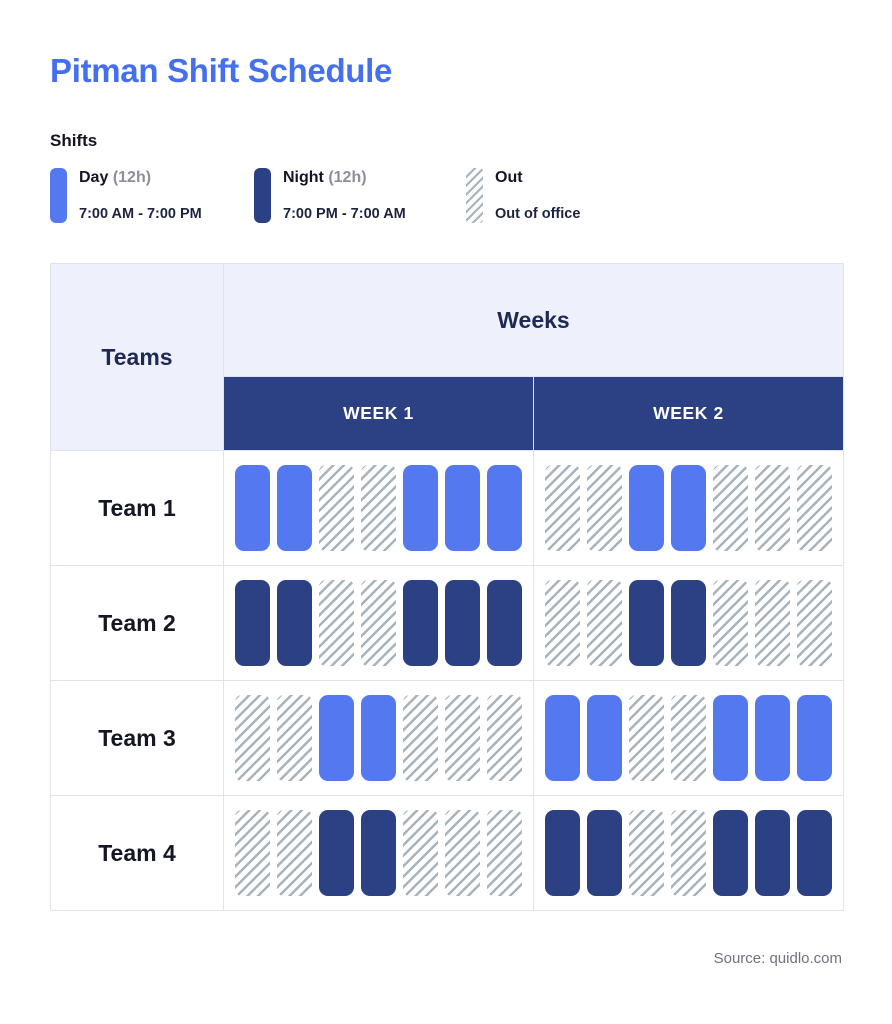 The height and width of the screenshot is (1024, 892). I want to click on legend-item-night-title: Night (12h), so click(344, 178).